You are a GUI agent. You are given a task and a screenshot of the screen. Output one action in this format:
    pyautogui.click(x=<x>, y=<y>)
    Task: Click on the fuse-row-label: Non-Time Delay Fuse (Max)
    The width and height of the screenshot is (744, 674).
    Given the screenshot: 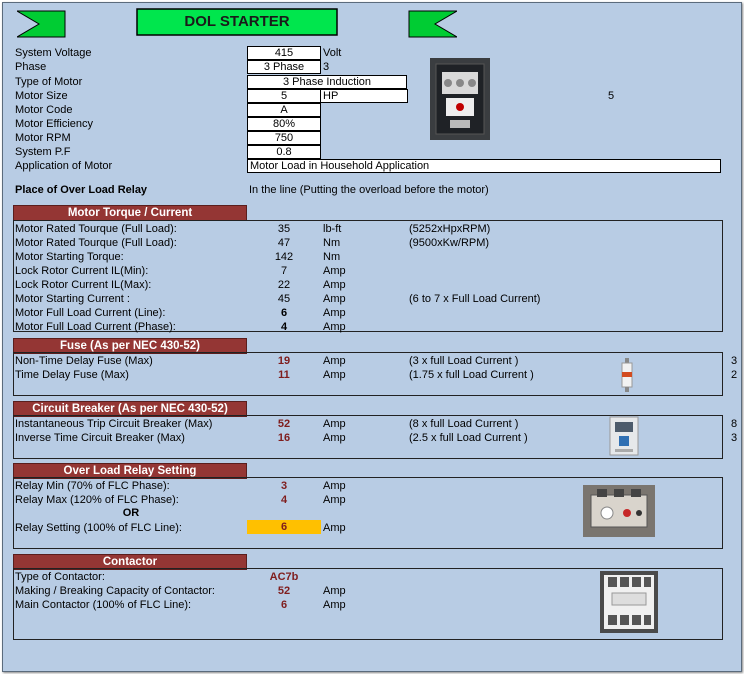 What is the action you would take?
    pyautogui.click(x=84, y=361)
    